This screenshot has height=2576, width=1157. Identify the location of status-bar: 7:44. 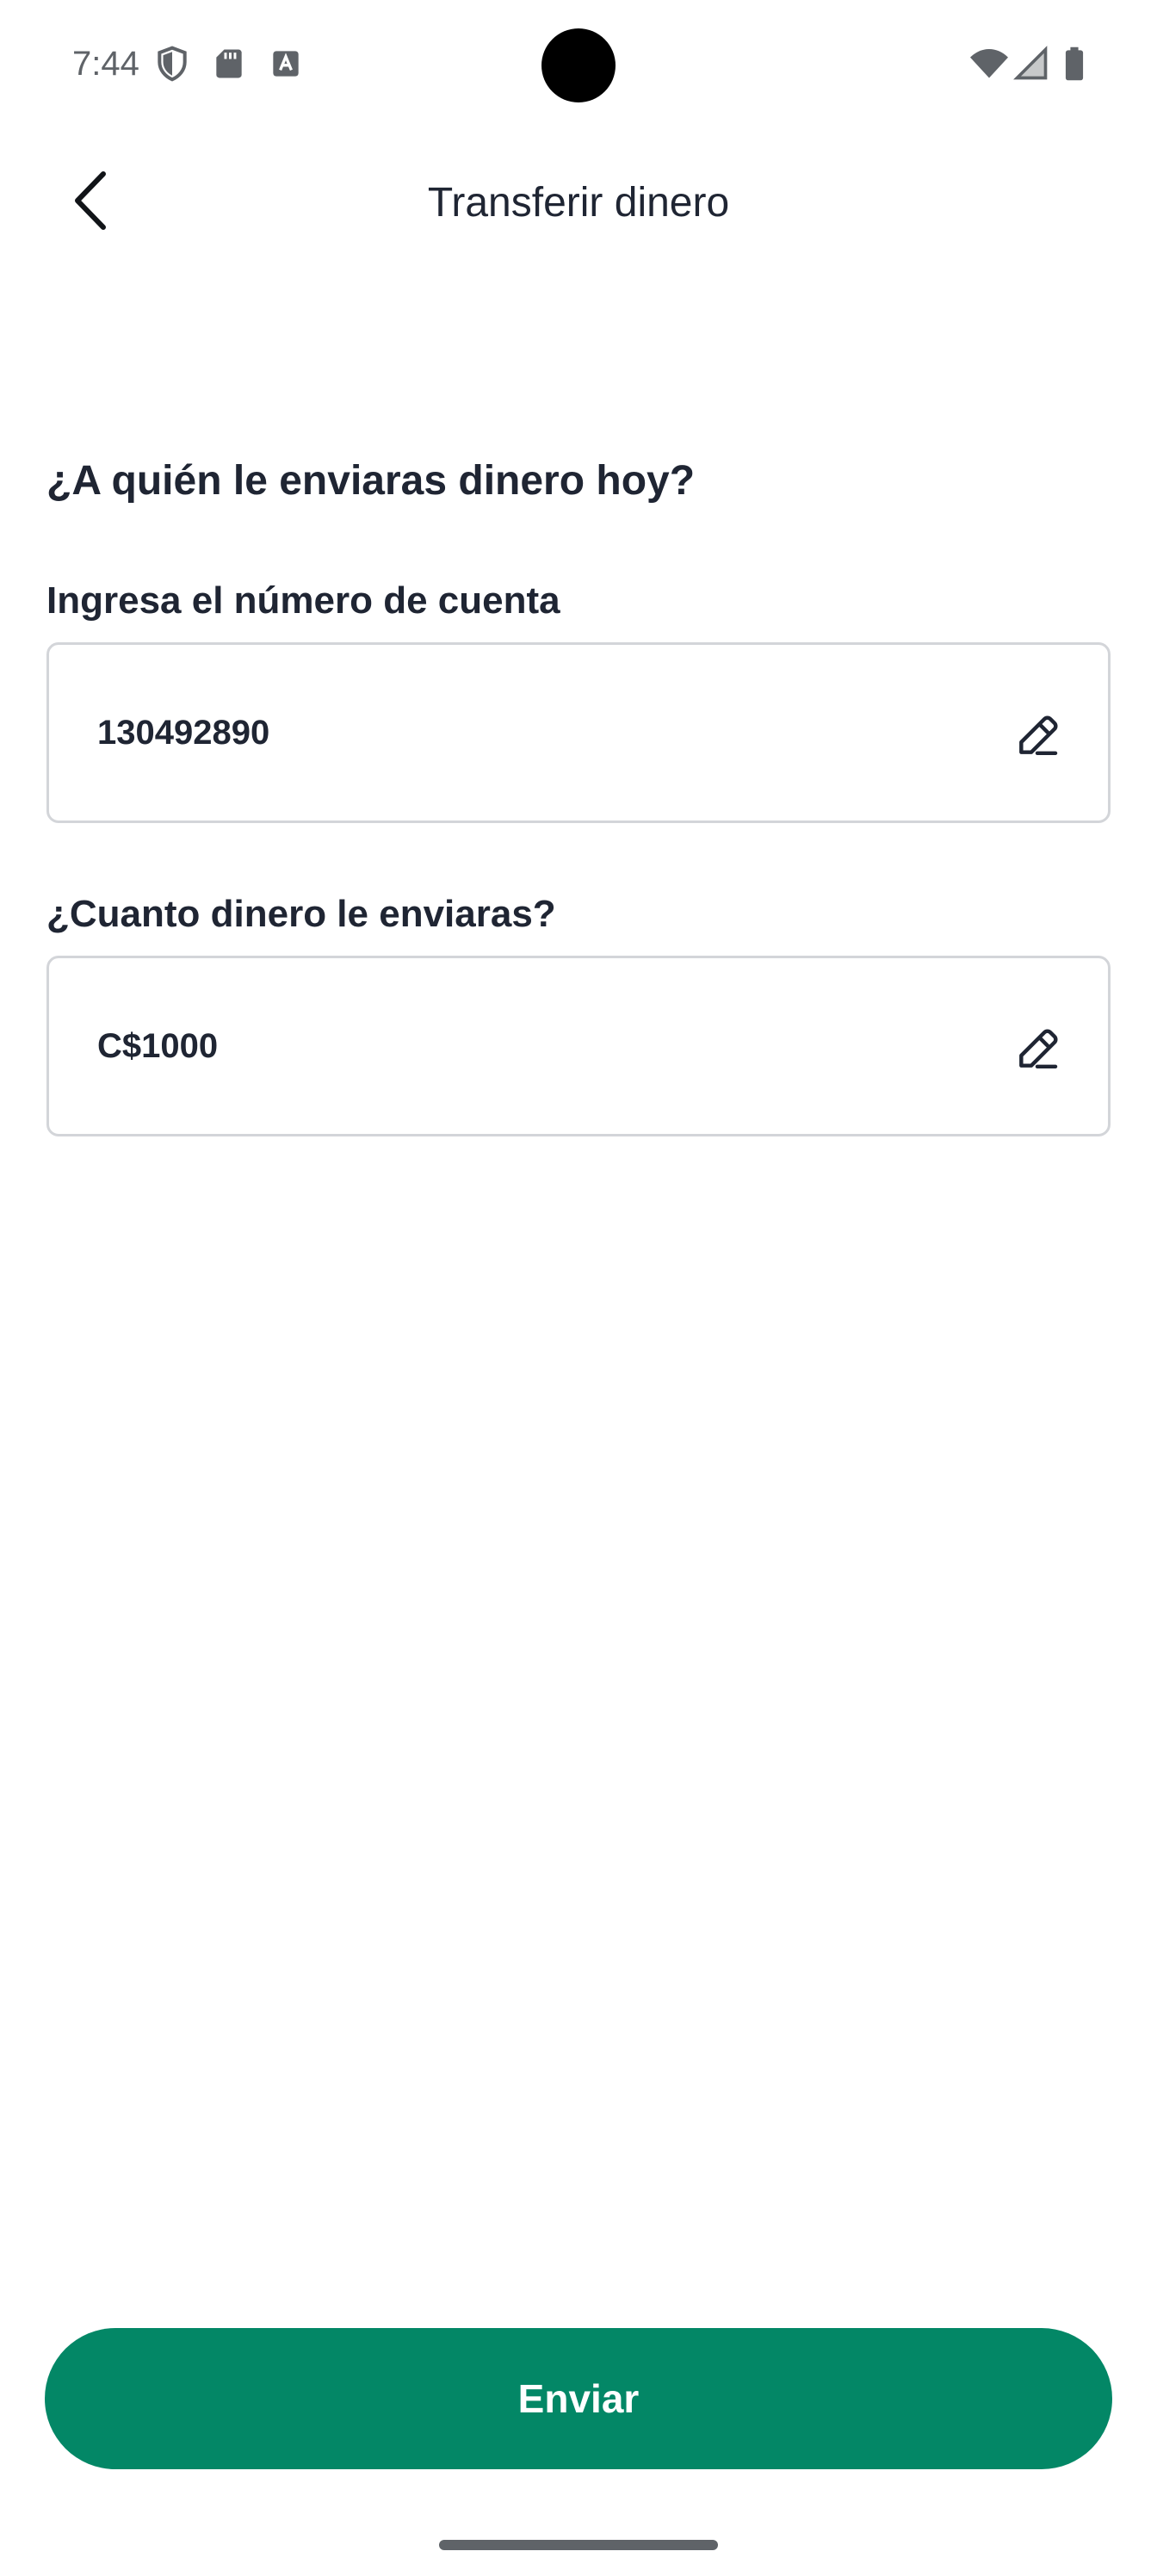
(579, 64).